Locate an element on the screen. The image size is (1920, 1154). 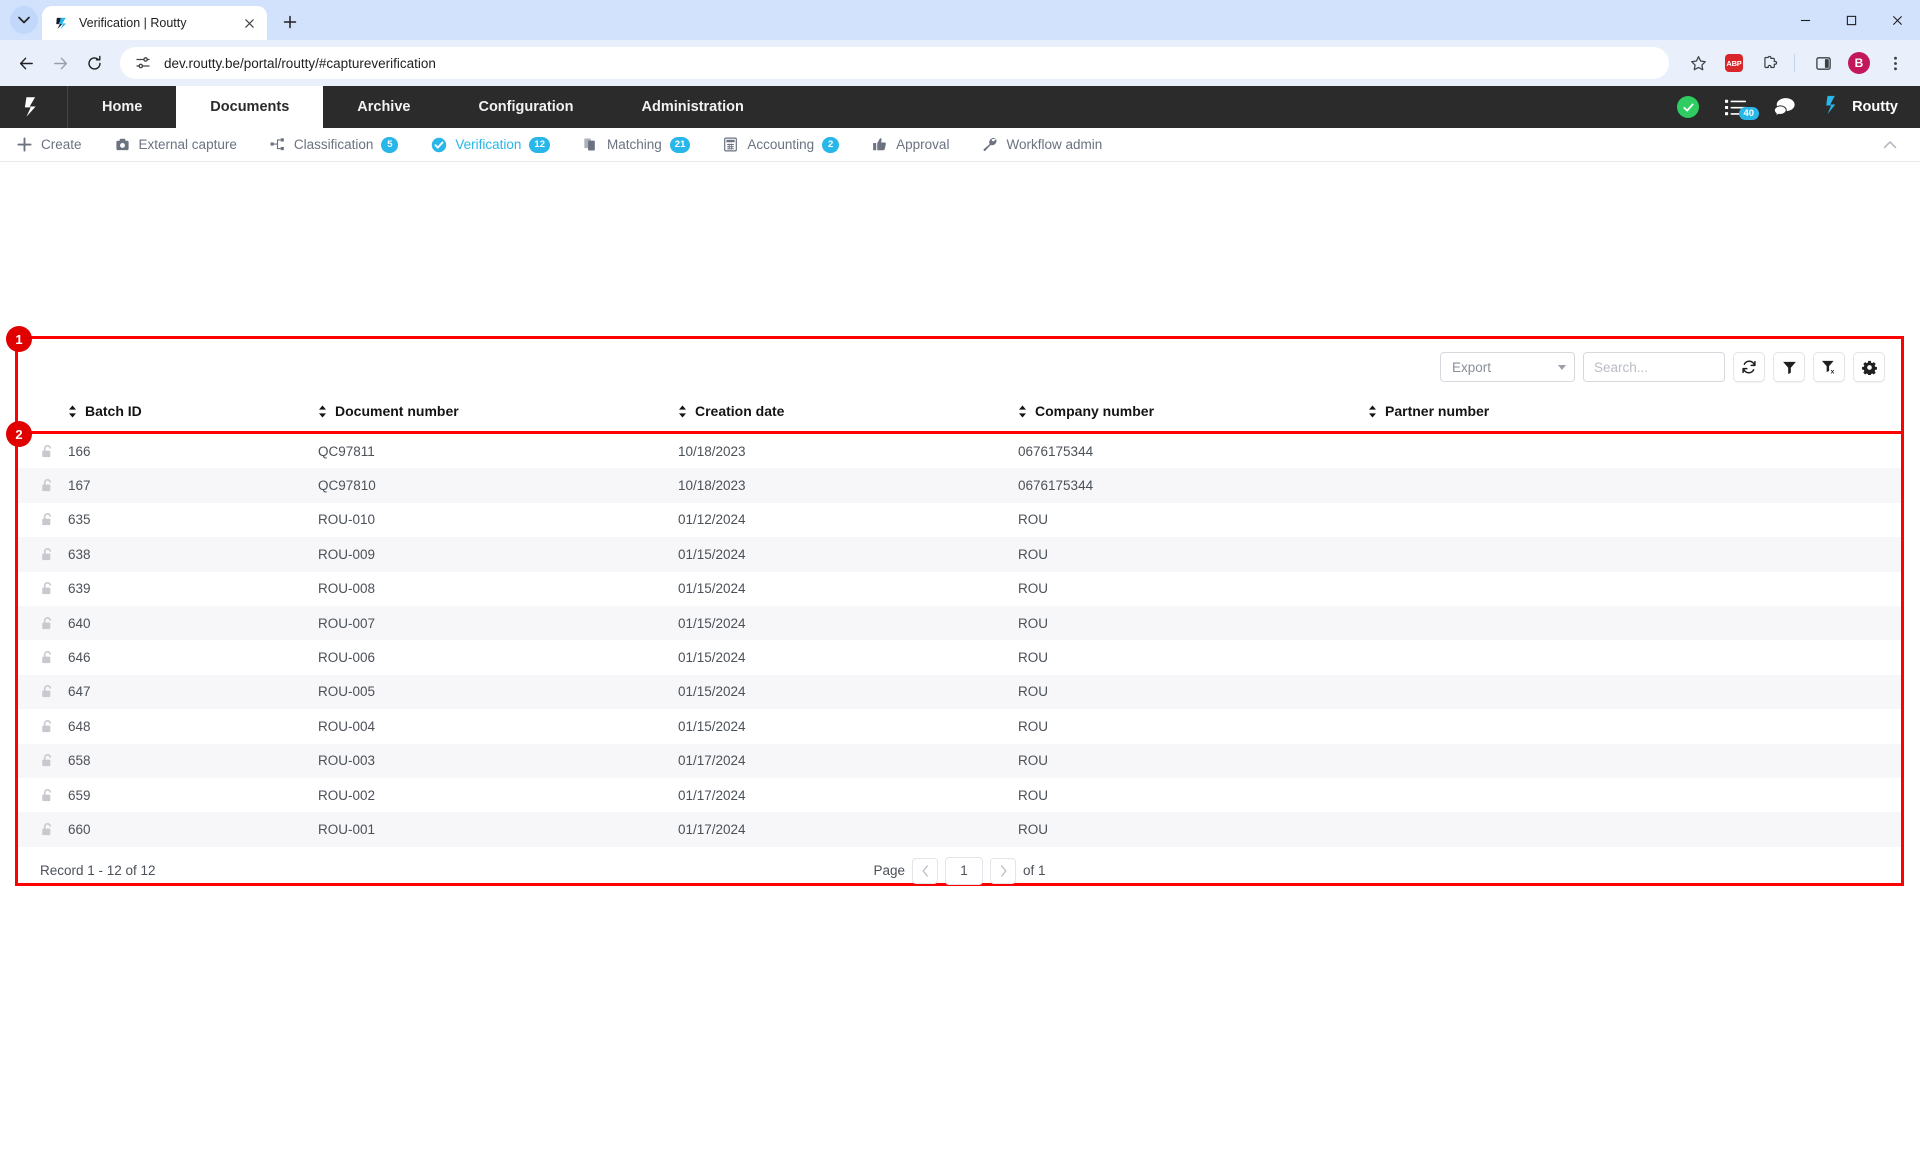
nav-item-administration: Administration is located at coordinates (693, 107).